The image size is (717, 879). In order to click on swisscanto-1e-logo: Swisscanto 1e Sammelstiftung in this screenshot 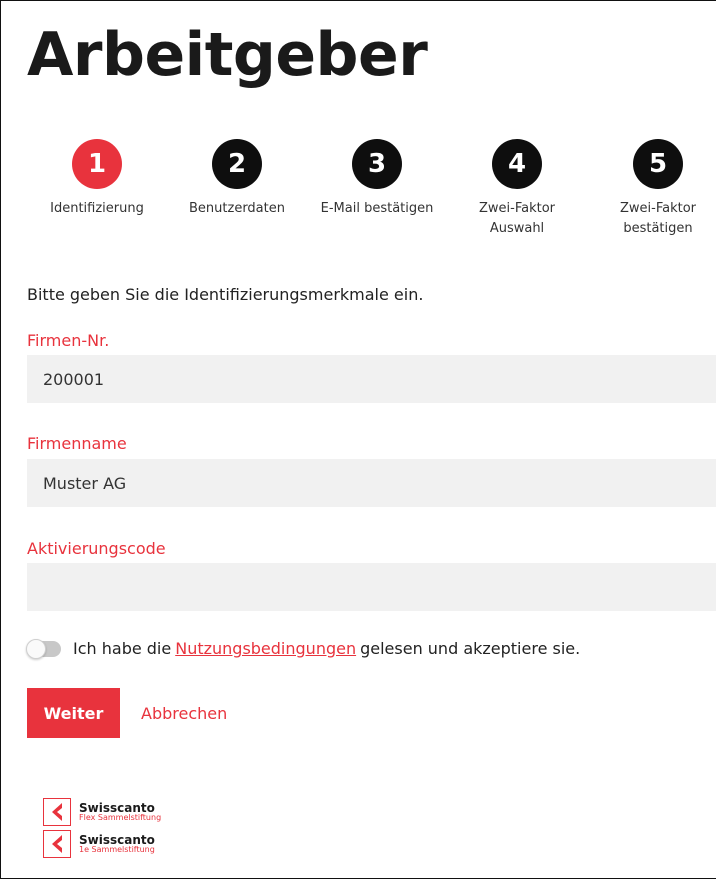, I will do `click(99, 844)`.